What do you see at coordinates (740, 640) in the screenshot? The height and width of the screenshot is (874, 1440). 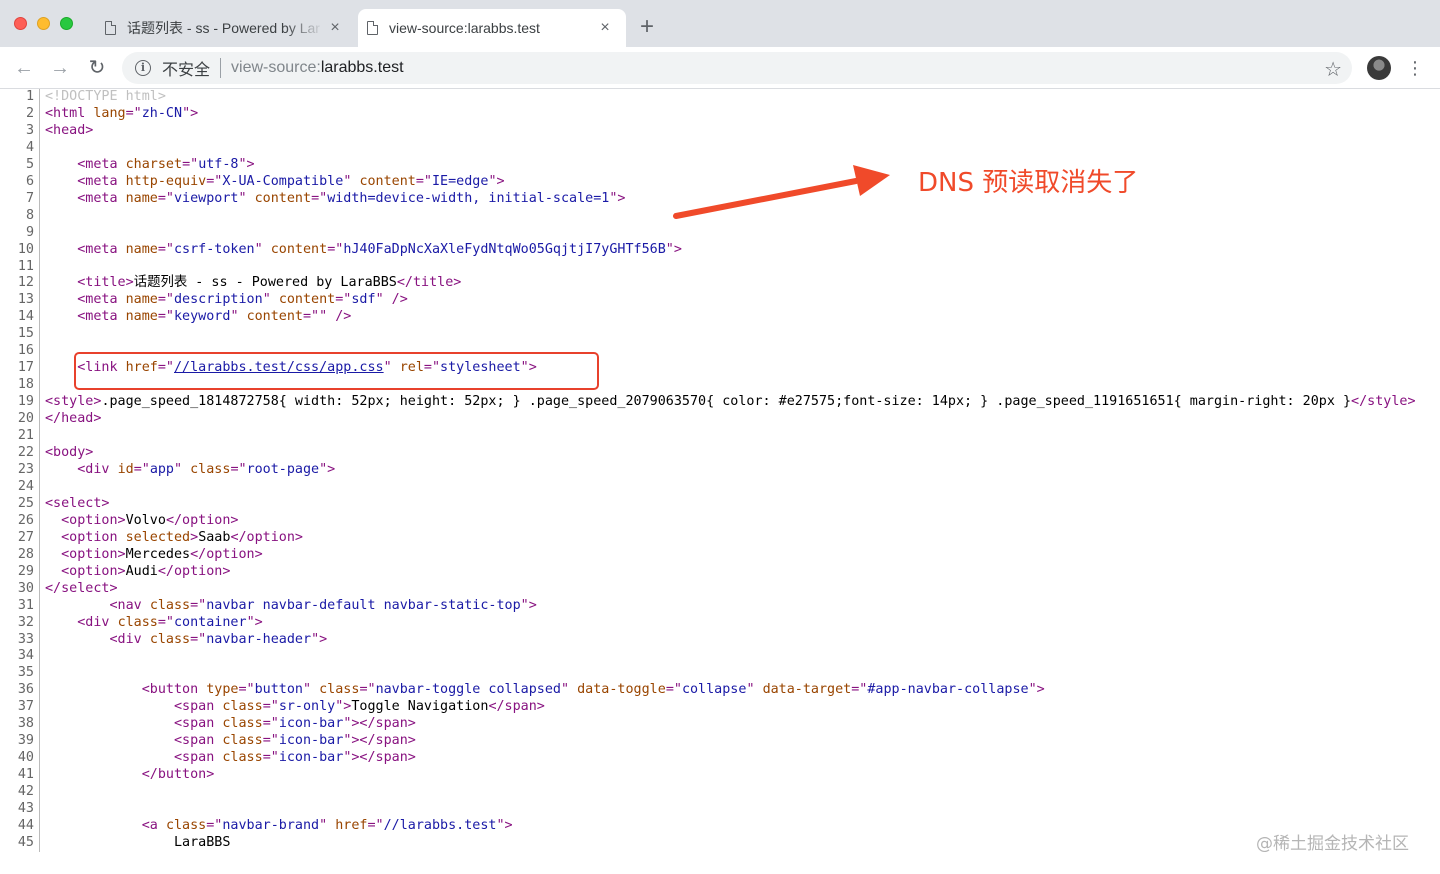 I see `line-code: <div class="navbar-header">` at bounding box center [740, 640].